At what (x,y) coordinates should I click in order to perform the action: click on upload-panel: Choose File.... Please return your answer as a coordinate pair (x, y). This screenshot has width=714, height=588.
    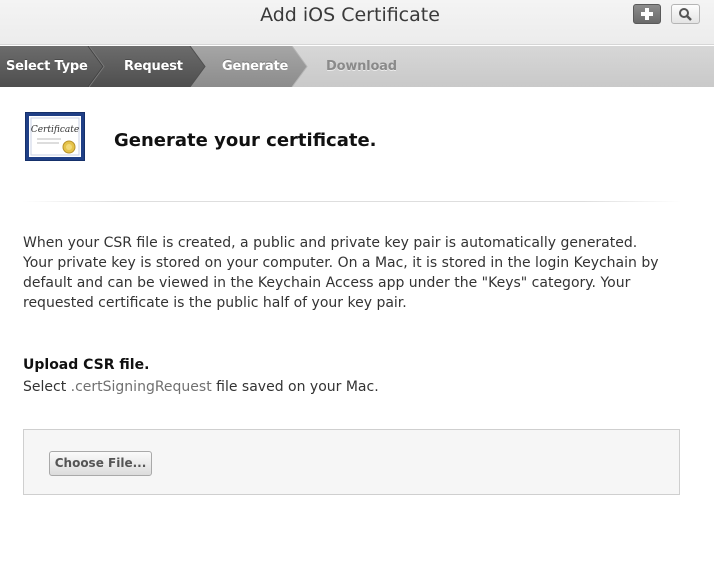
    Looking at the image, I should click on (351, 462).